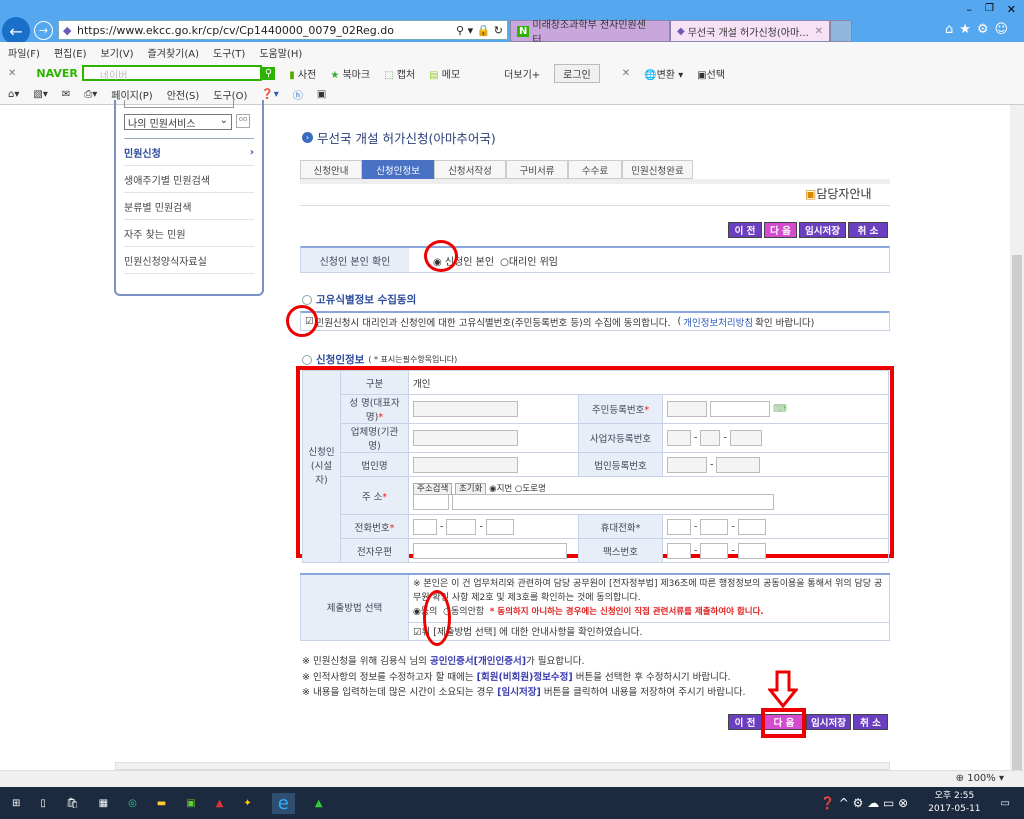 This screenshot has width=1024, height=819. What do you see at coordinates (178, 122) in the screenshot?
I see `my-service-select: 나의 민원서비스 ⌄` at bounding box center [178, 122].